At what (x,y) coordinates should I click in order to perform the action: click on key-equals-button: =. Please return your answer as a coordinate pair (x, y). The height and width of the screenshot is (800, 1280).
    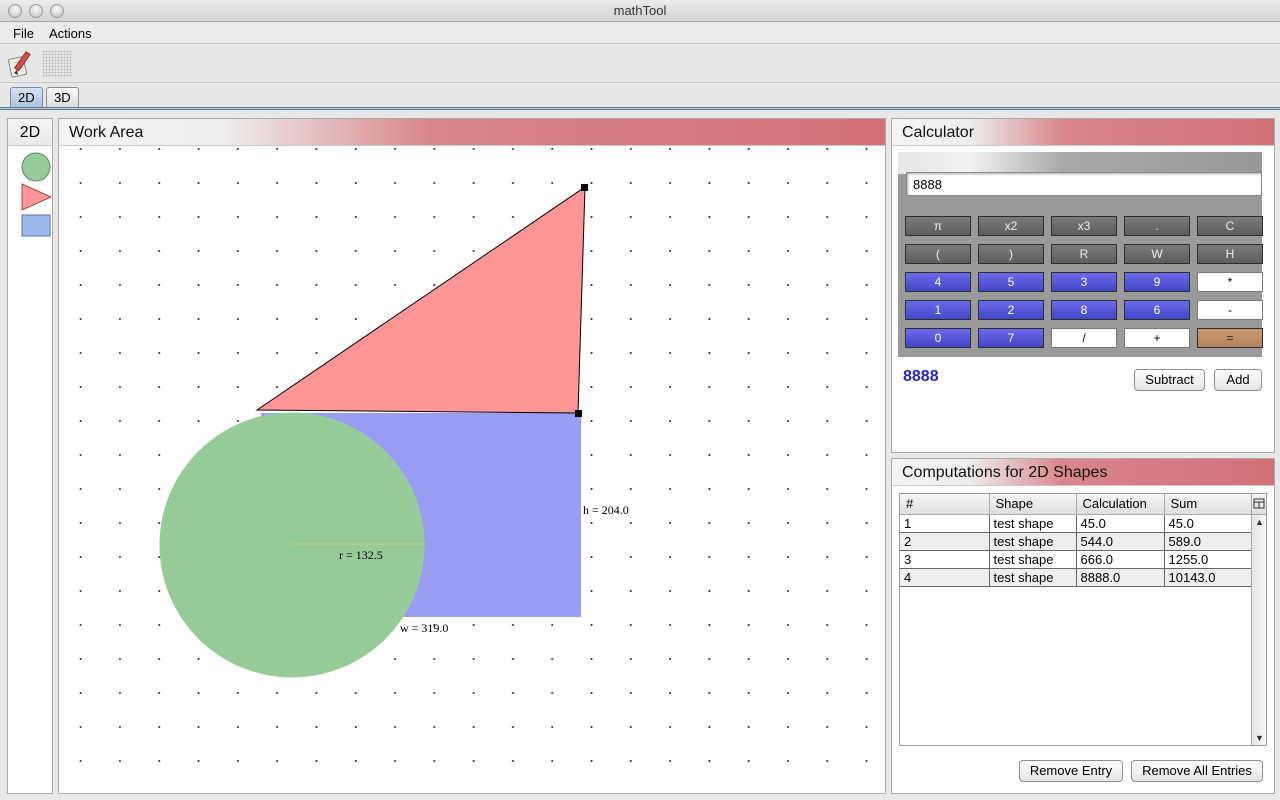
    Looking at the image, I should click on (1230, 338).